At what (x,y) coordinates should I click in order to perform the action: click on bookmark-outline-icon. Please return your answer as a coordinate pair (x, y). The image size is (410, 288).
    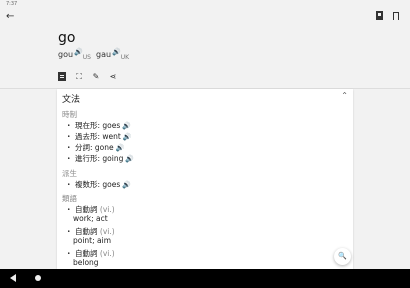
    Looking at the image, I should click on (396, 16).